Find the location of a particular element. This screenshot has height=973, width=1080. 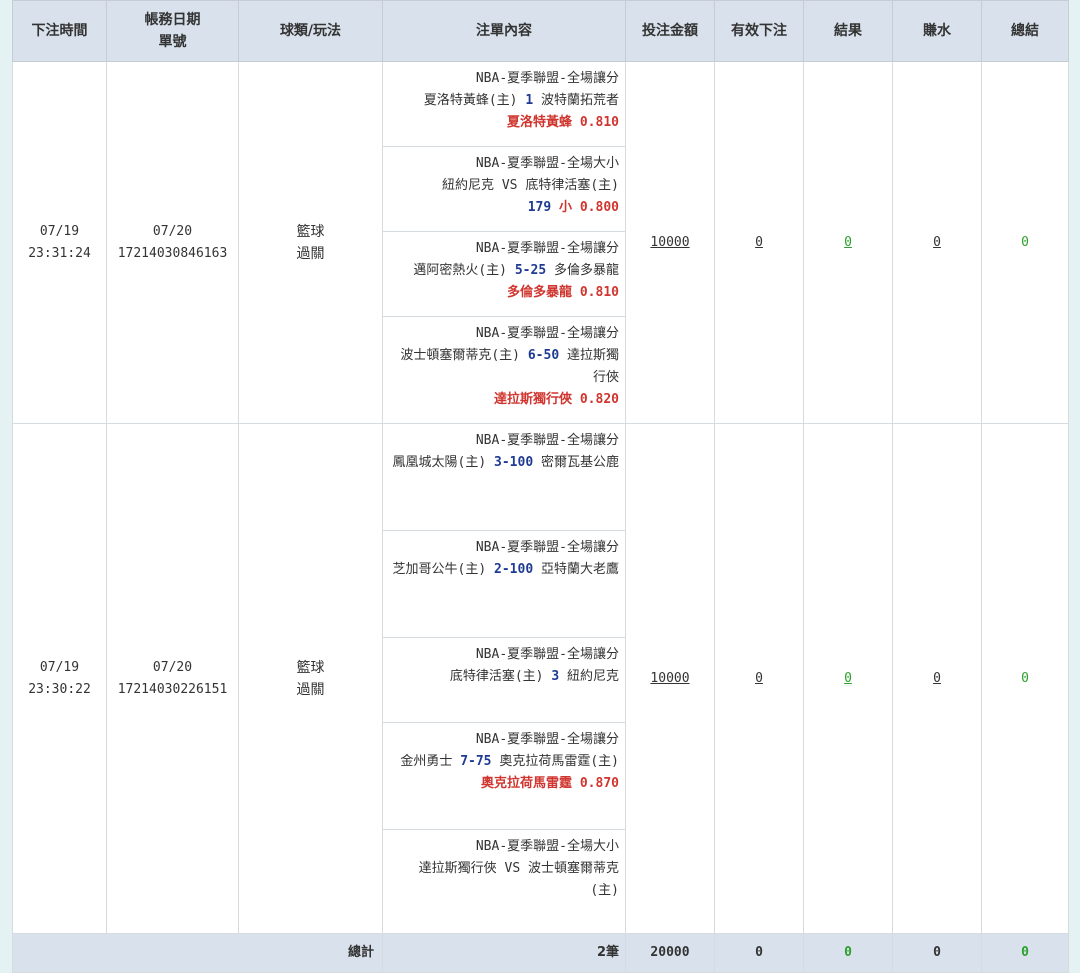

bet-home: 夏洛特黃蜂(主) is located at coordinates (470, 100).